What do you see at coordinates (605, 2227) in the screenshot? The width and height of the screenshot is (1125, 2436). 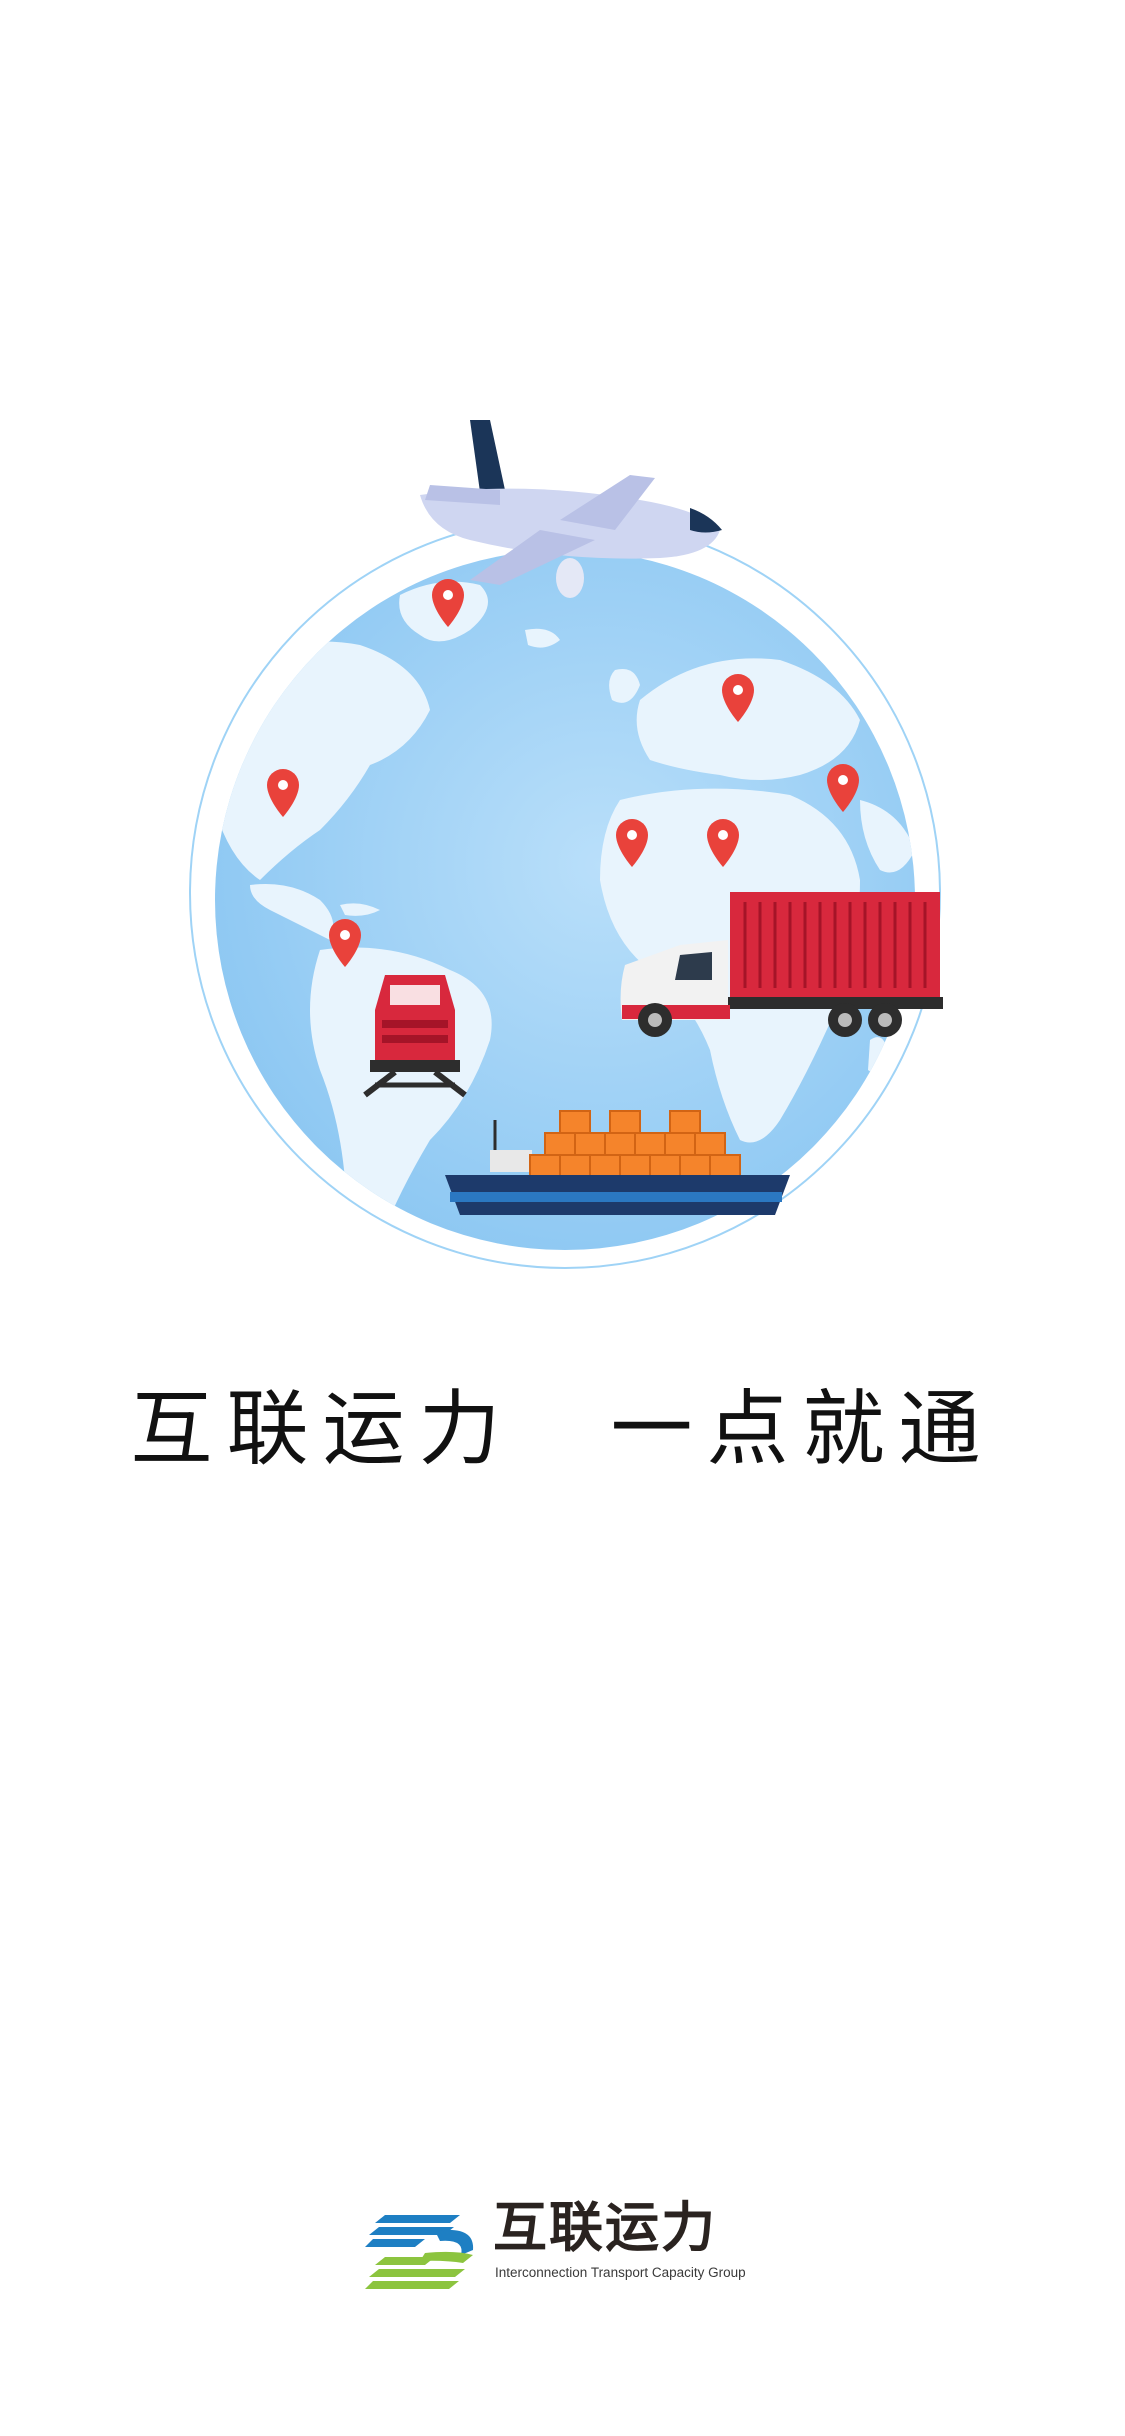 I see `brand-name: 互联运力` at bounding box center [605, 2227].